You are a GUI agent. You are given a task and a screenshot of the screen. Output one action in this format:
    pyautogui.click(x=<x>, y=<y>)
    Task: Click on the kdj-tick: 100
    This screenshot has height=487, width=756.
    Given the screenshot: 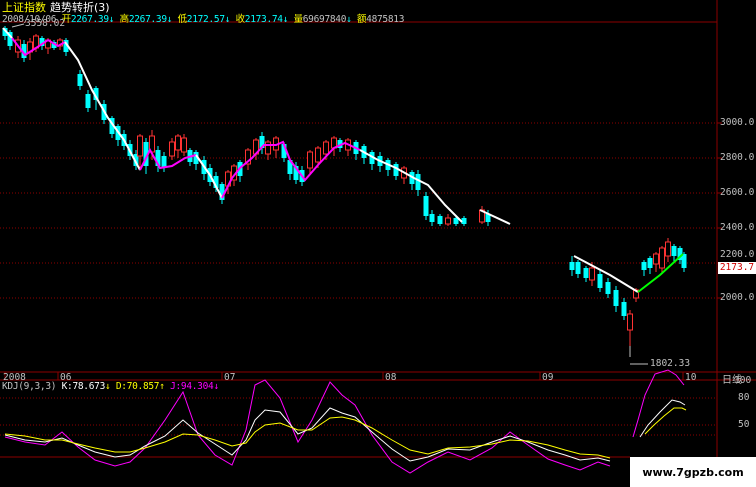 What is the action you would take?
    pyautogui.click(x=743, y=380)
    